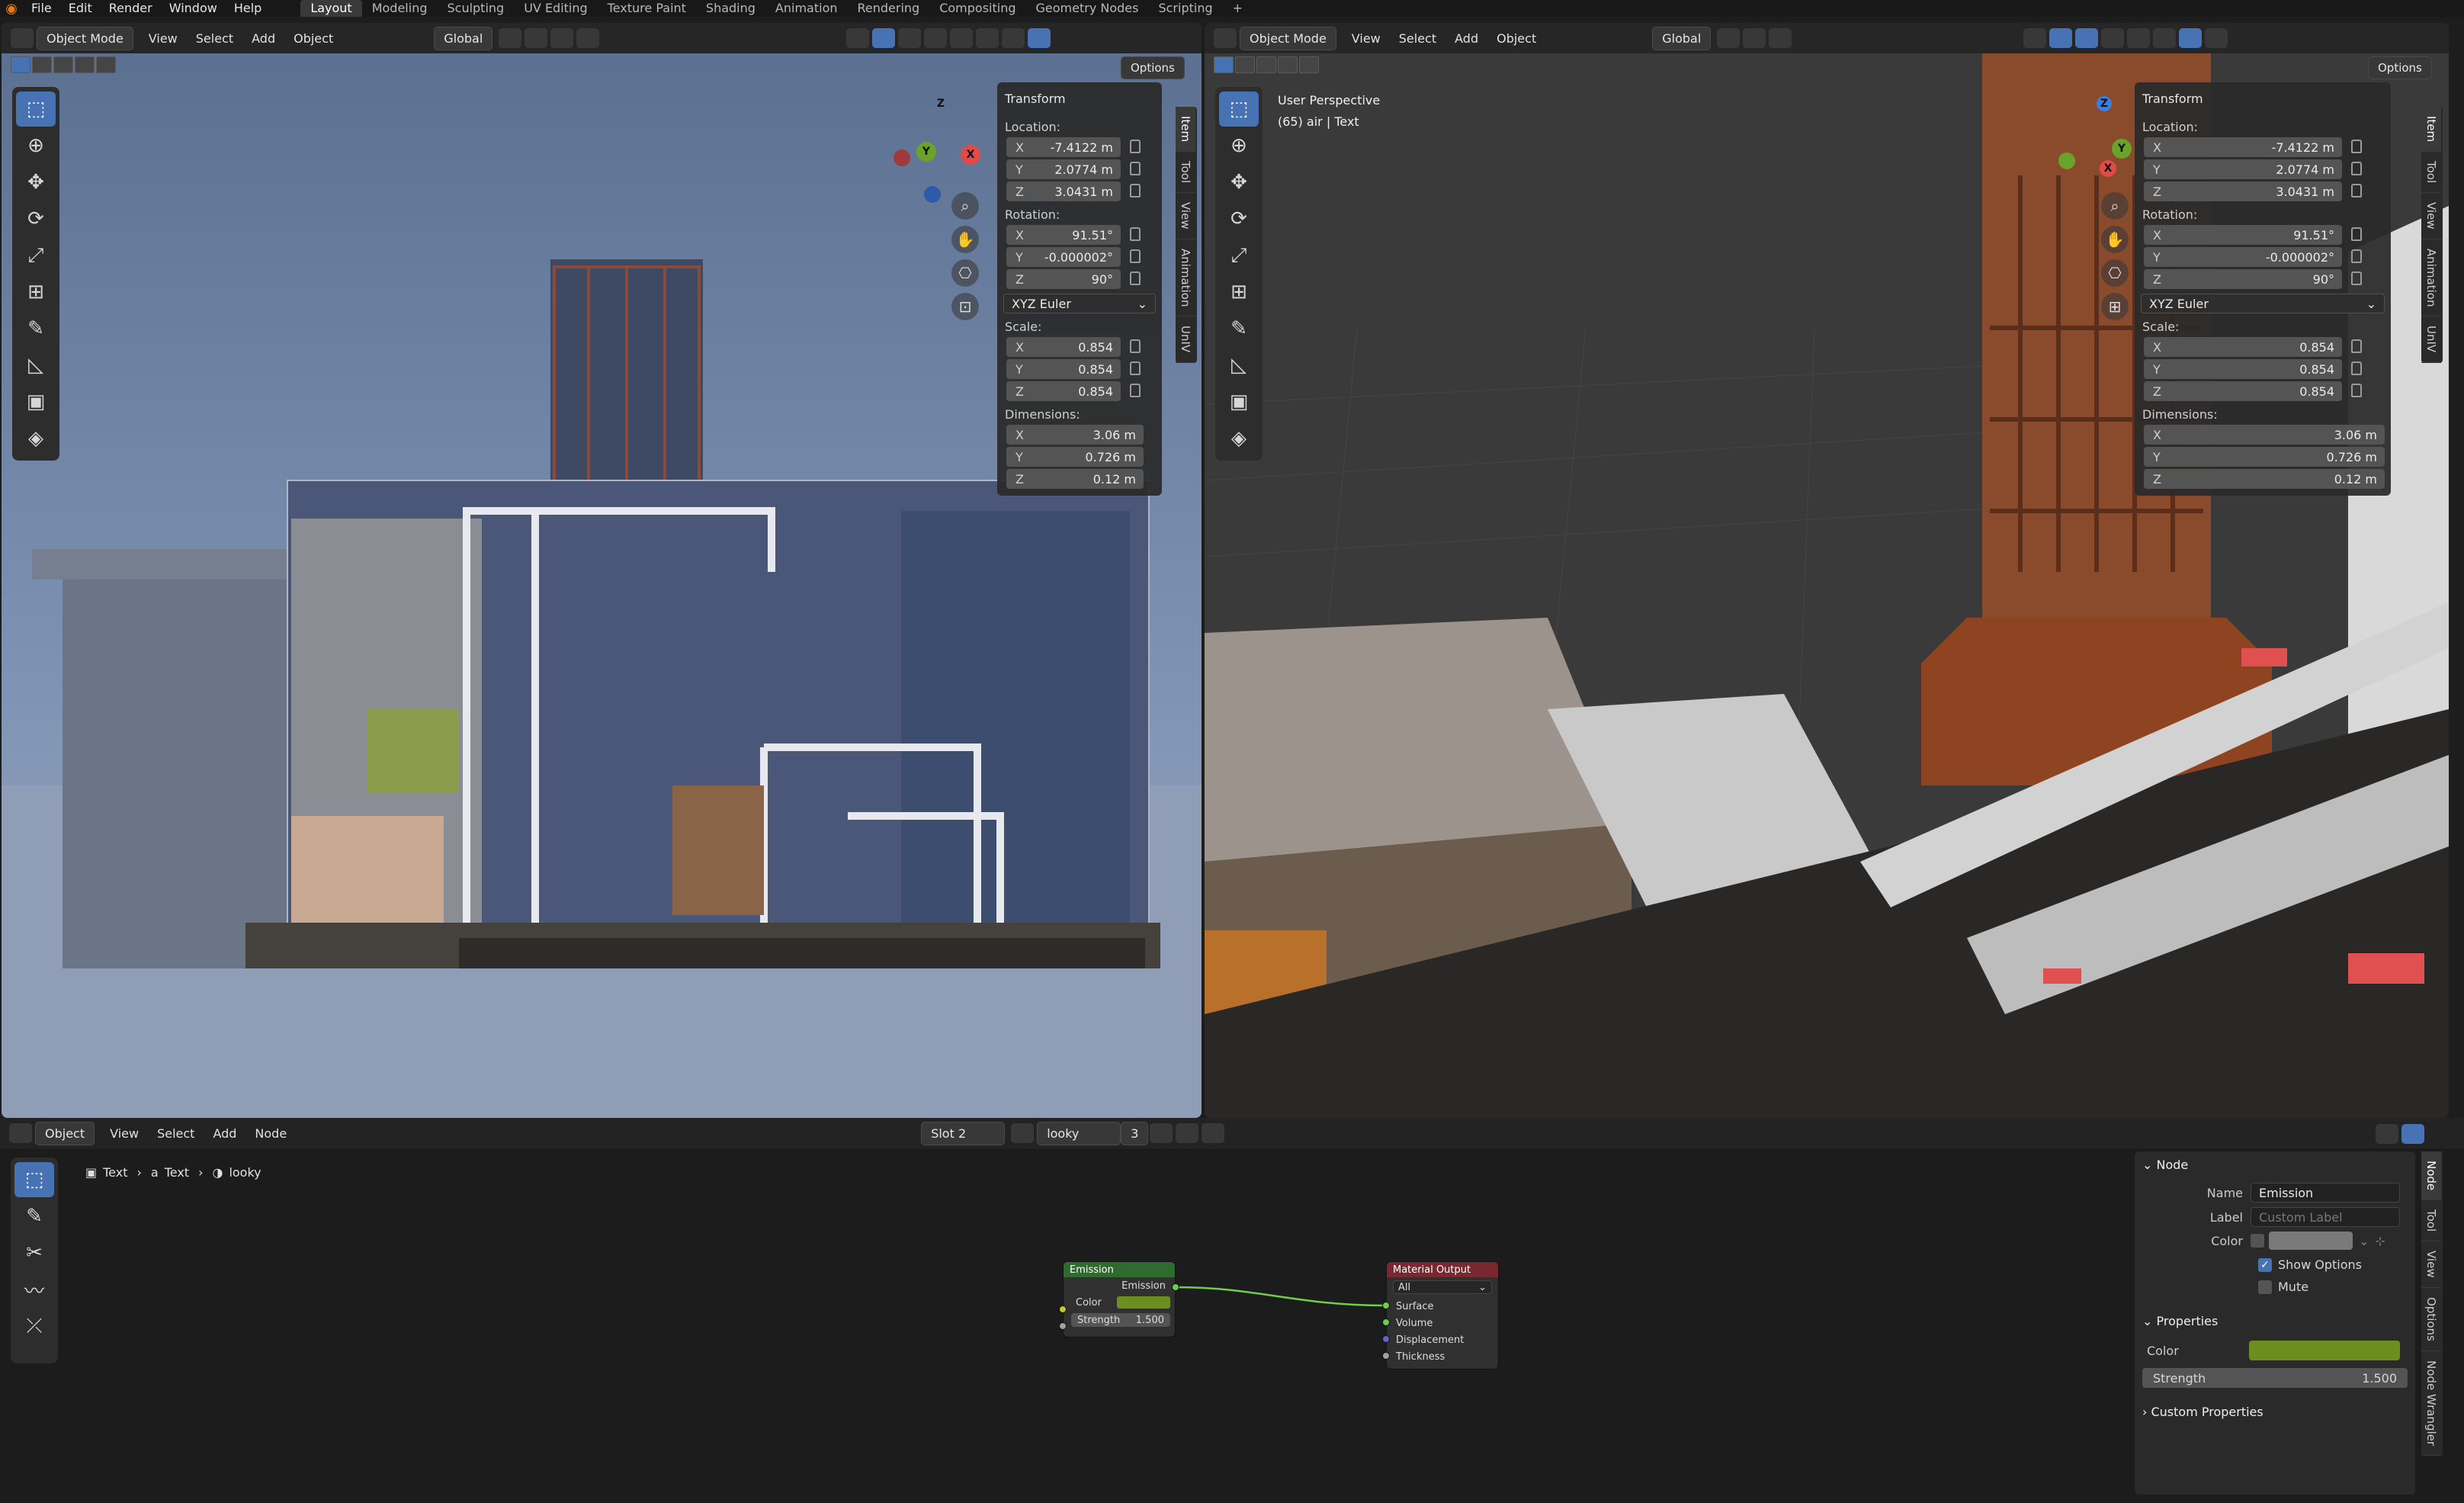 This screenshot has width=2464, height=1503. What do you see at coordinates (2431, 1176) in the screenshot?
I see `tab-node: Node` at bounding box center [2431, 1176].